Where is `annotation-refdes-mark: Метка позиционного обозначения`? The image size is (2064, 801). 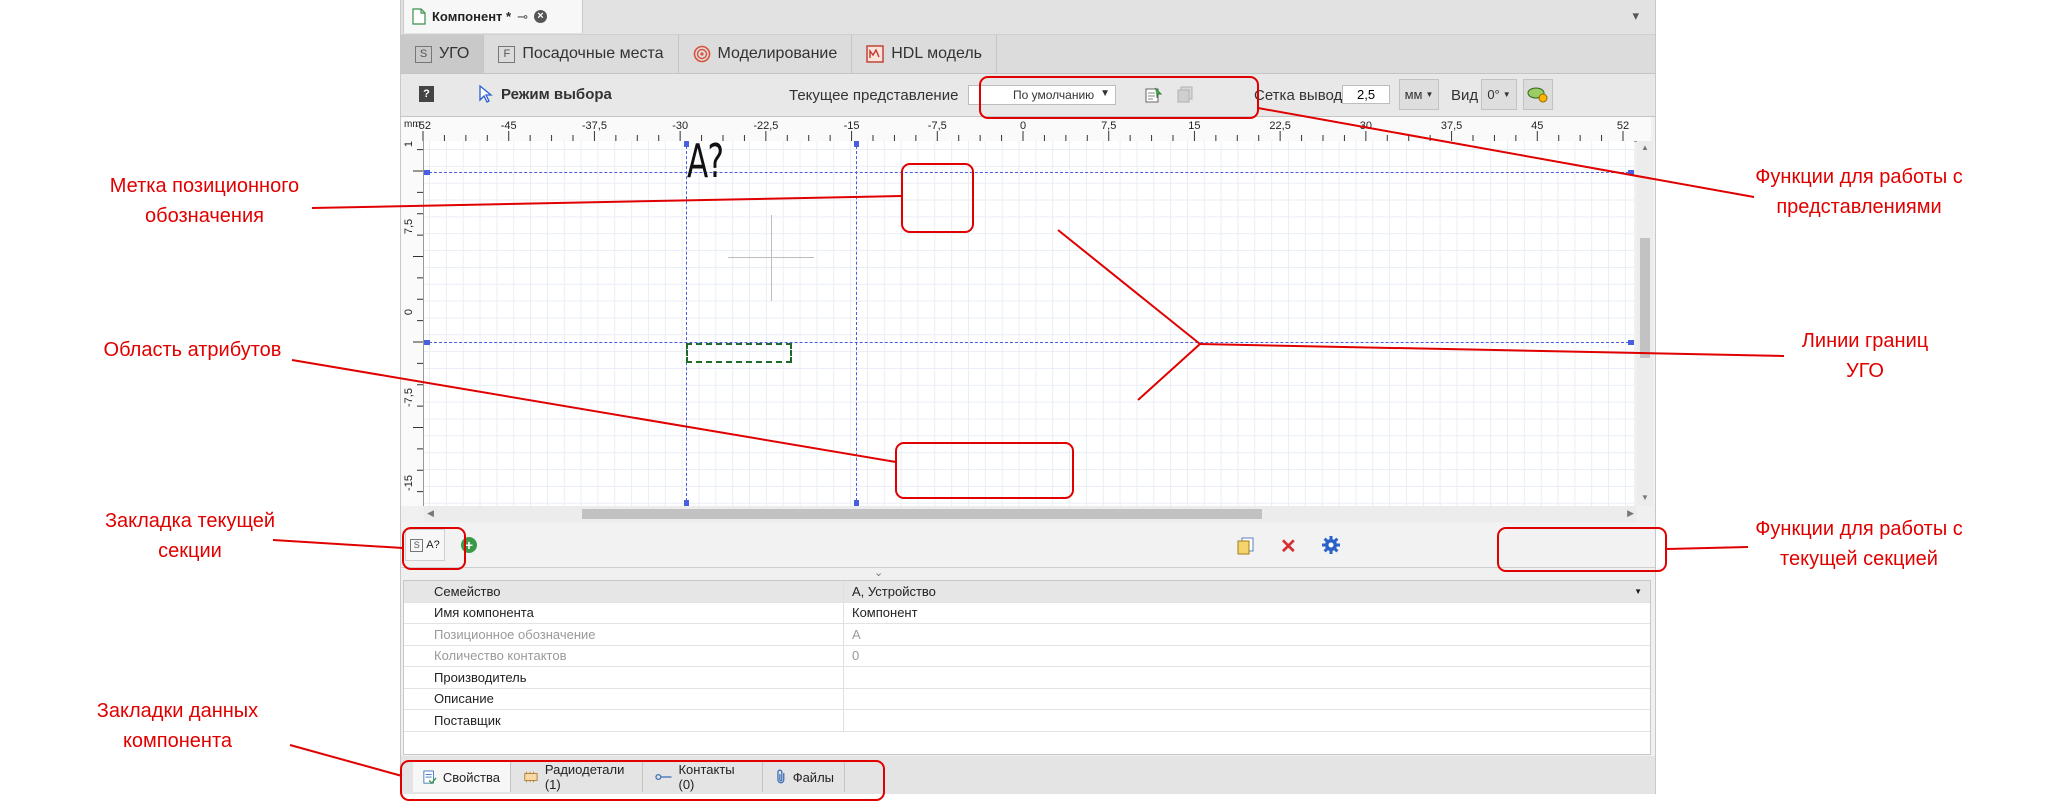 annotation-refdes-mark: Метка позиционного обозначения is located at coordinates (204, 201).